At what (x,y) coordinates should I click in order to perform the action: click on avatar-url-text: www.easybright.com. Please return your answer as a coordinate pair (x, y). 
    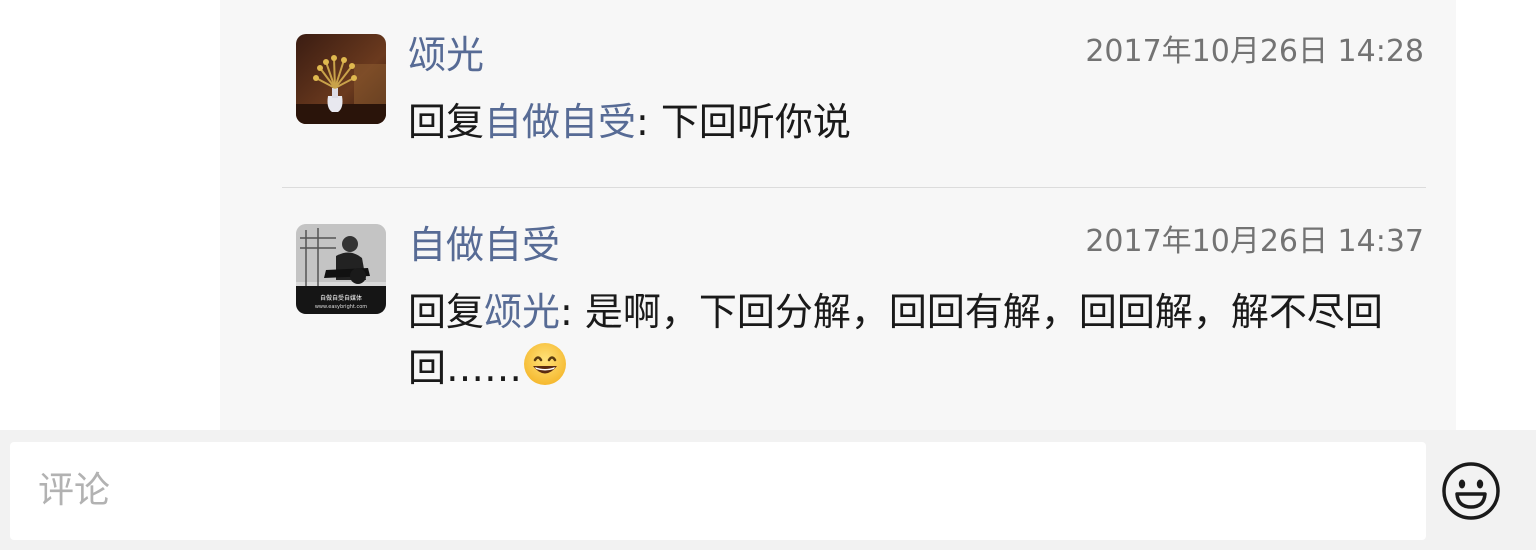
    Looking at the image, I should click on (341, 307).